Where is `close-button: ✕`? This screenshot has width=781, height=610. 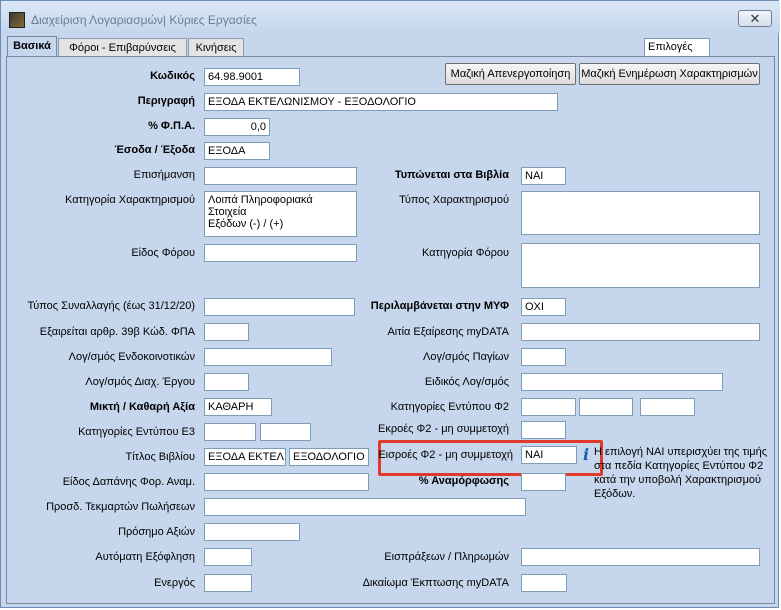
close-button: ✕ is located at coordinates (755, 18).